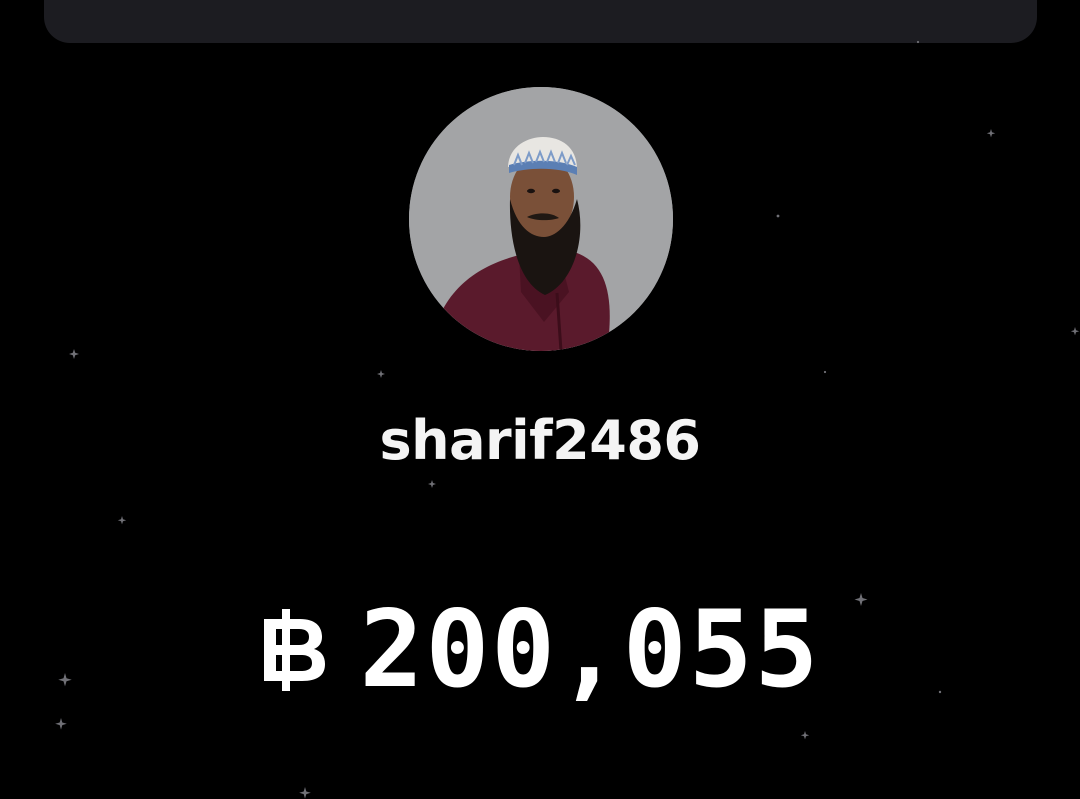  I want to click on user-profile-photo, so click(541, 219).